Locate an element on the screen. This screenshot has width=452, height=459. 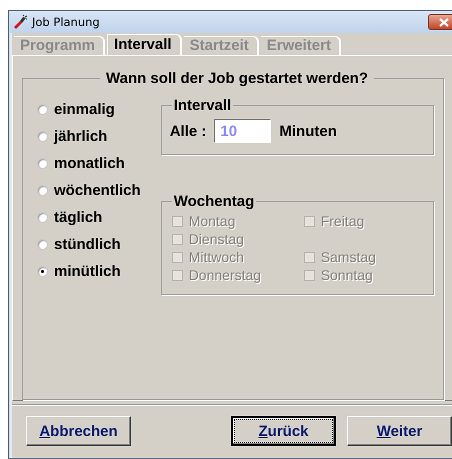
radio-label: minütlich is located at coordinates (87, 271).